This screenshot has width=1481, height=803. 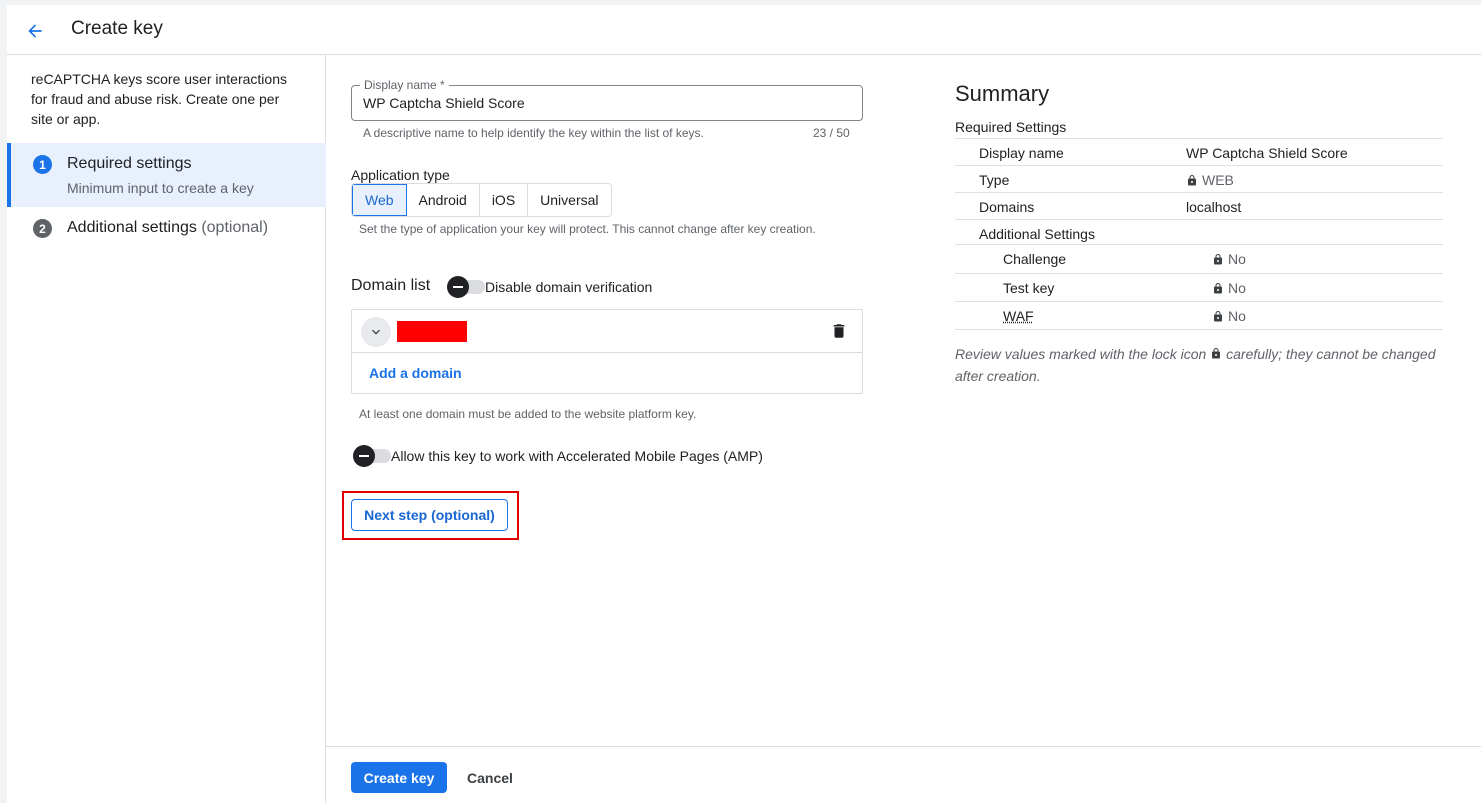 What do you see at coordinates (569, 287) in the screenshot?
I see `disable-domain-verification-label: Disable domain verification` at bounding box center [569, 287].